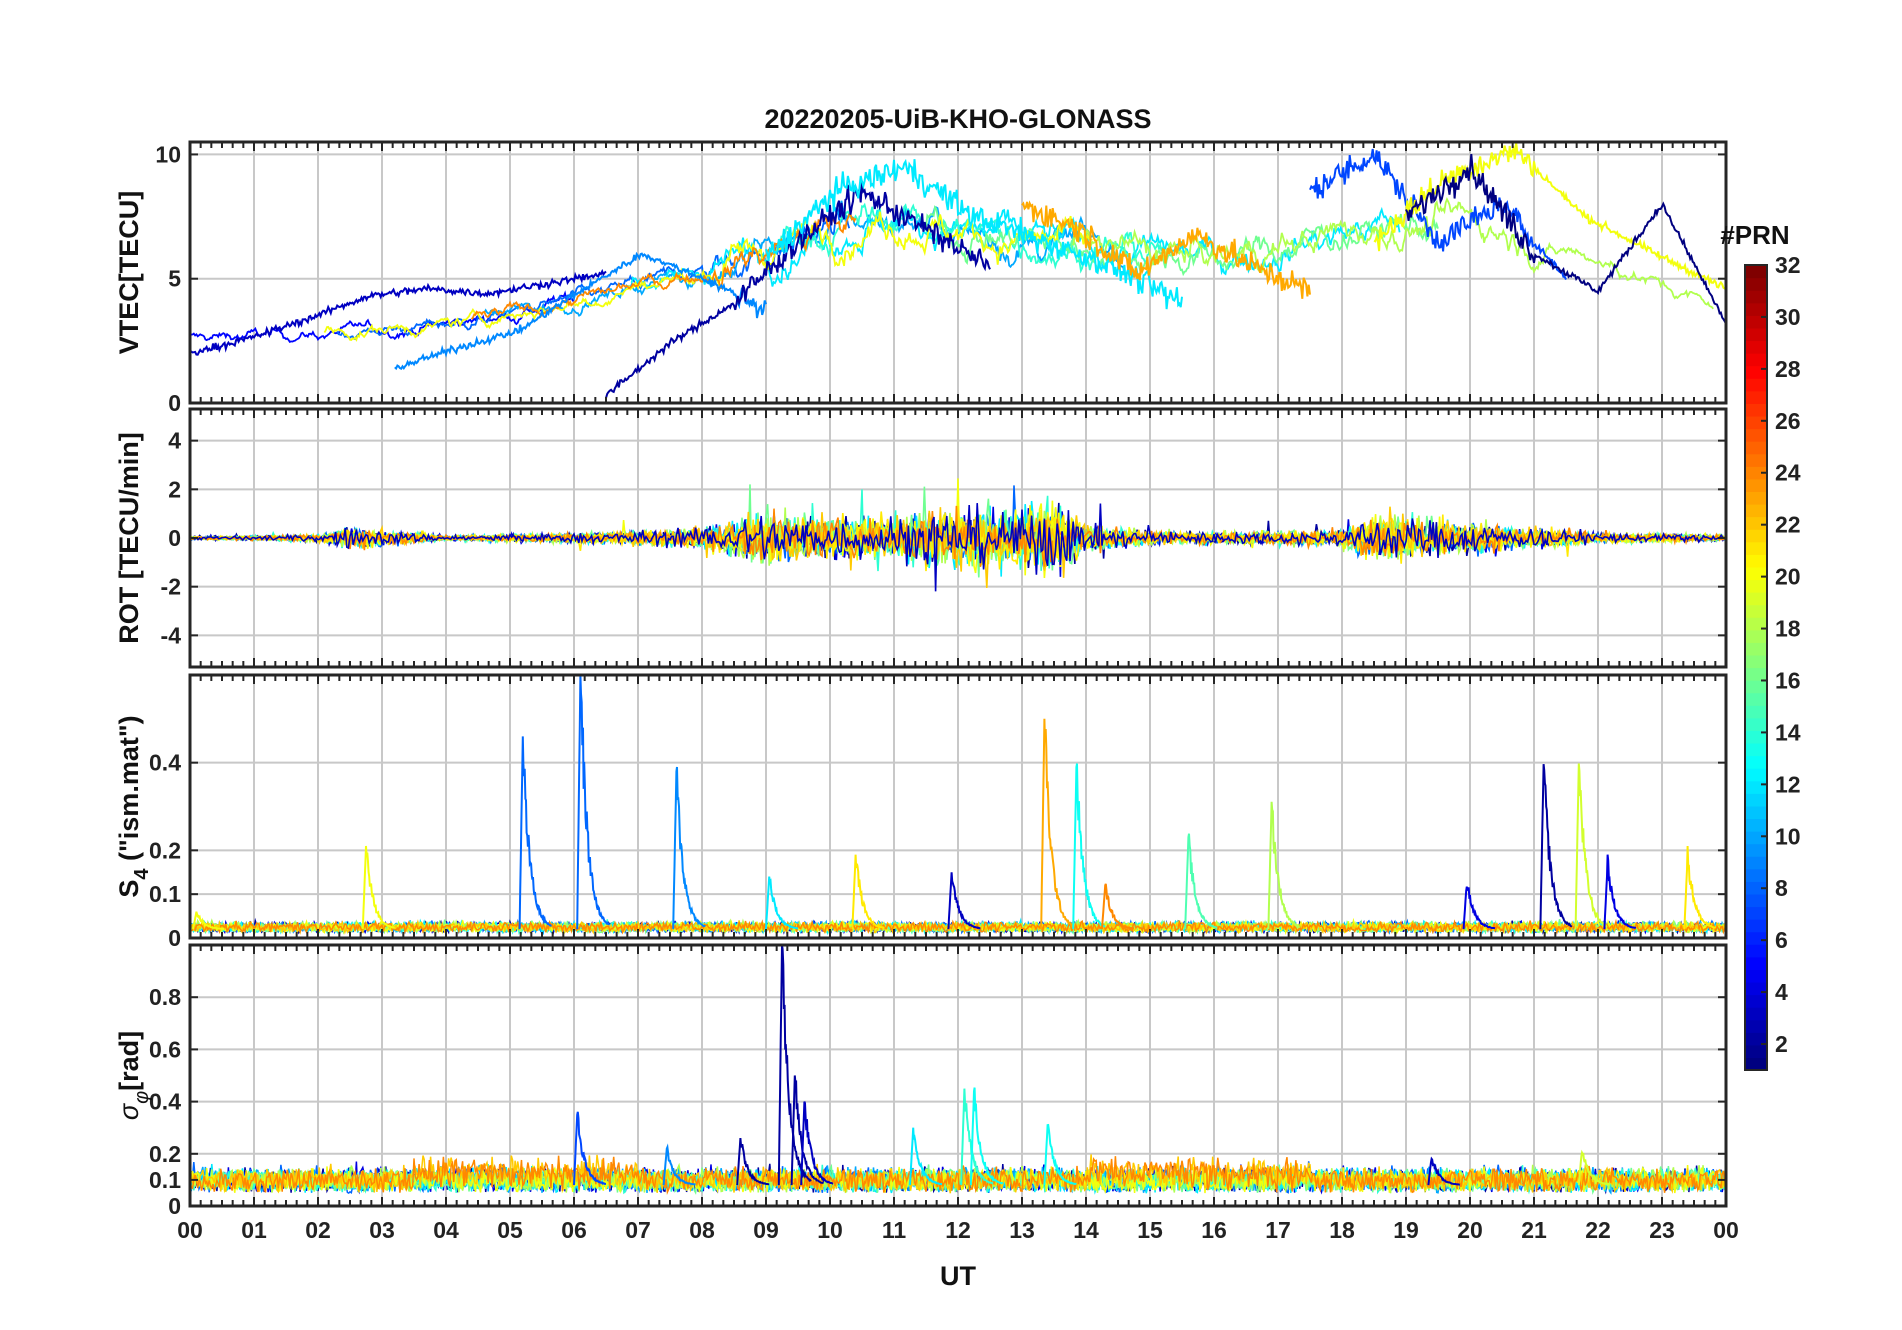 This screenshot has width=1902, height=1330. Describe the element at coordinates (1781, 1044) in the screenshot. I see `colorbar-tick-label: 2` at that location.